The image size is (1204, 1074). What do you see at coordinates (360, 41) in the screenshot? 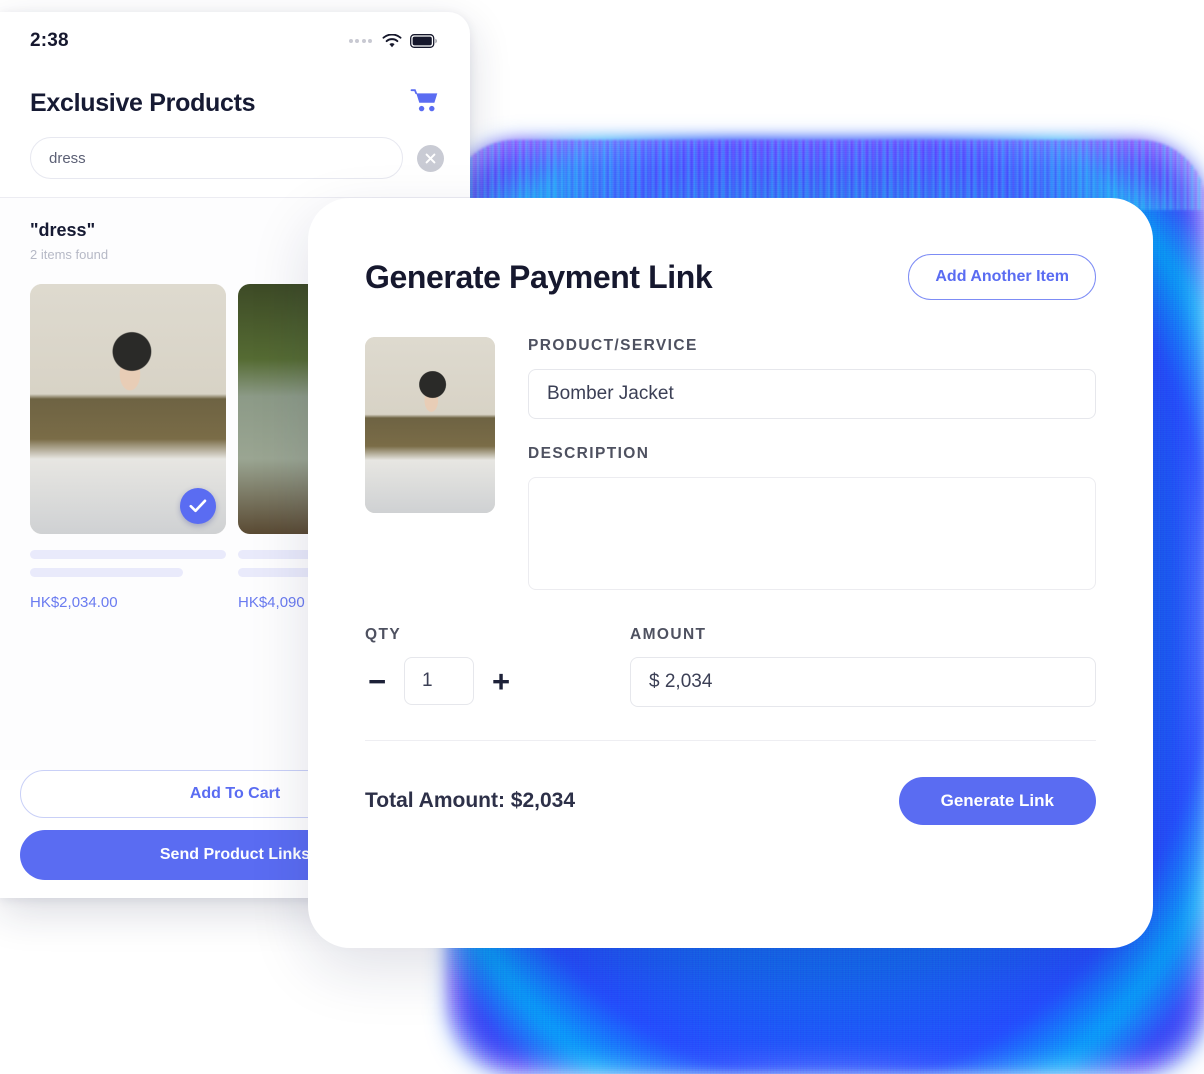
I see `signal-dots-icon` at bounding box center [360, 41].